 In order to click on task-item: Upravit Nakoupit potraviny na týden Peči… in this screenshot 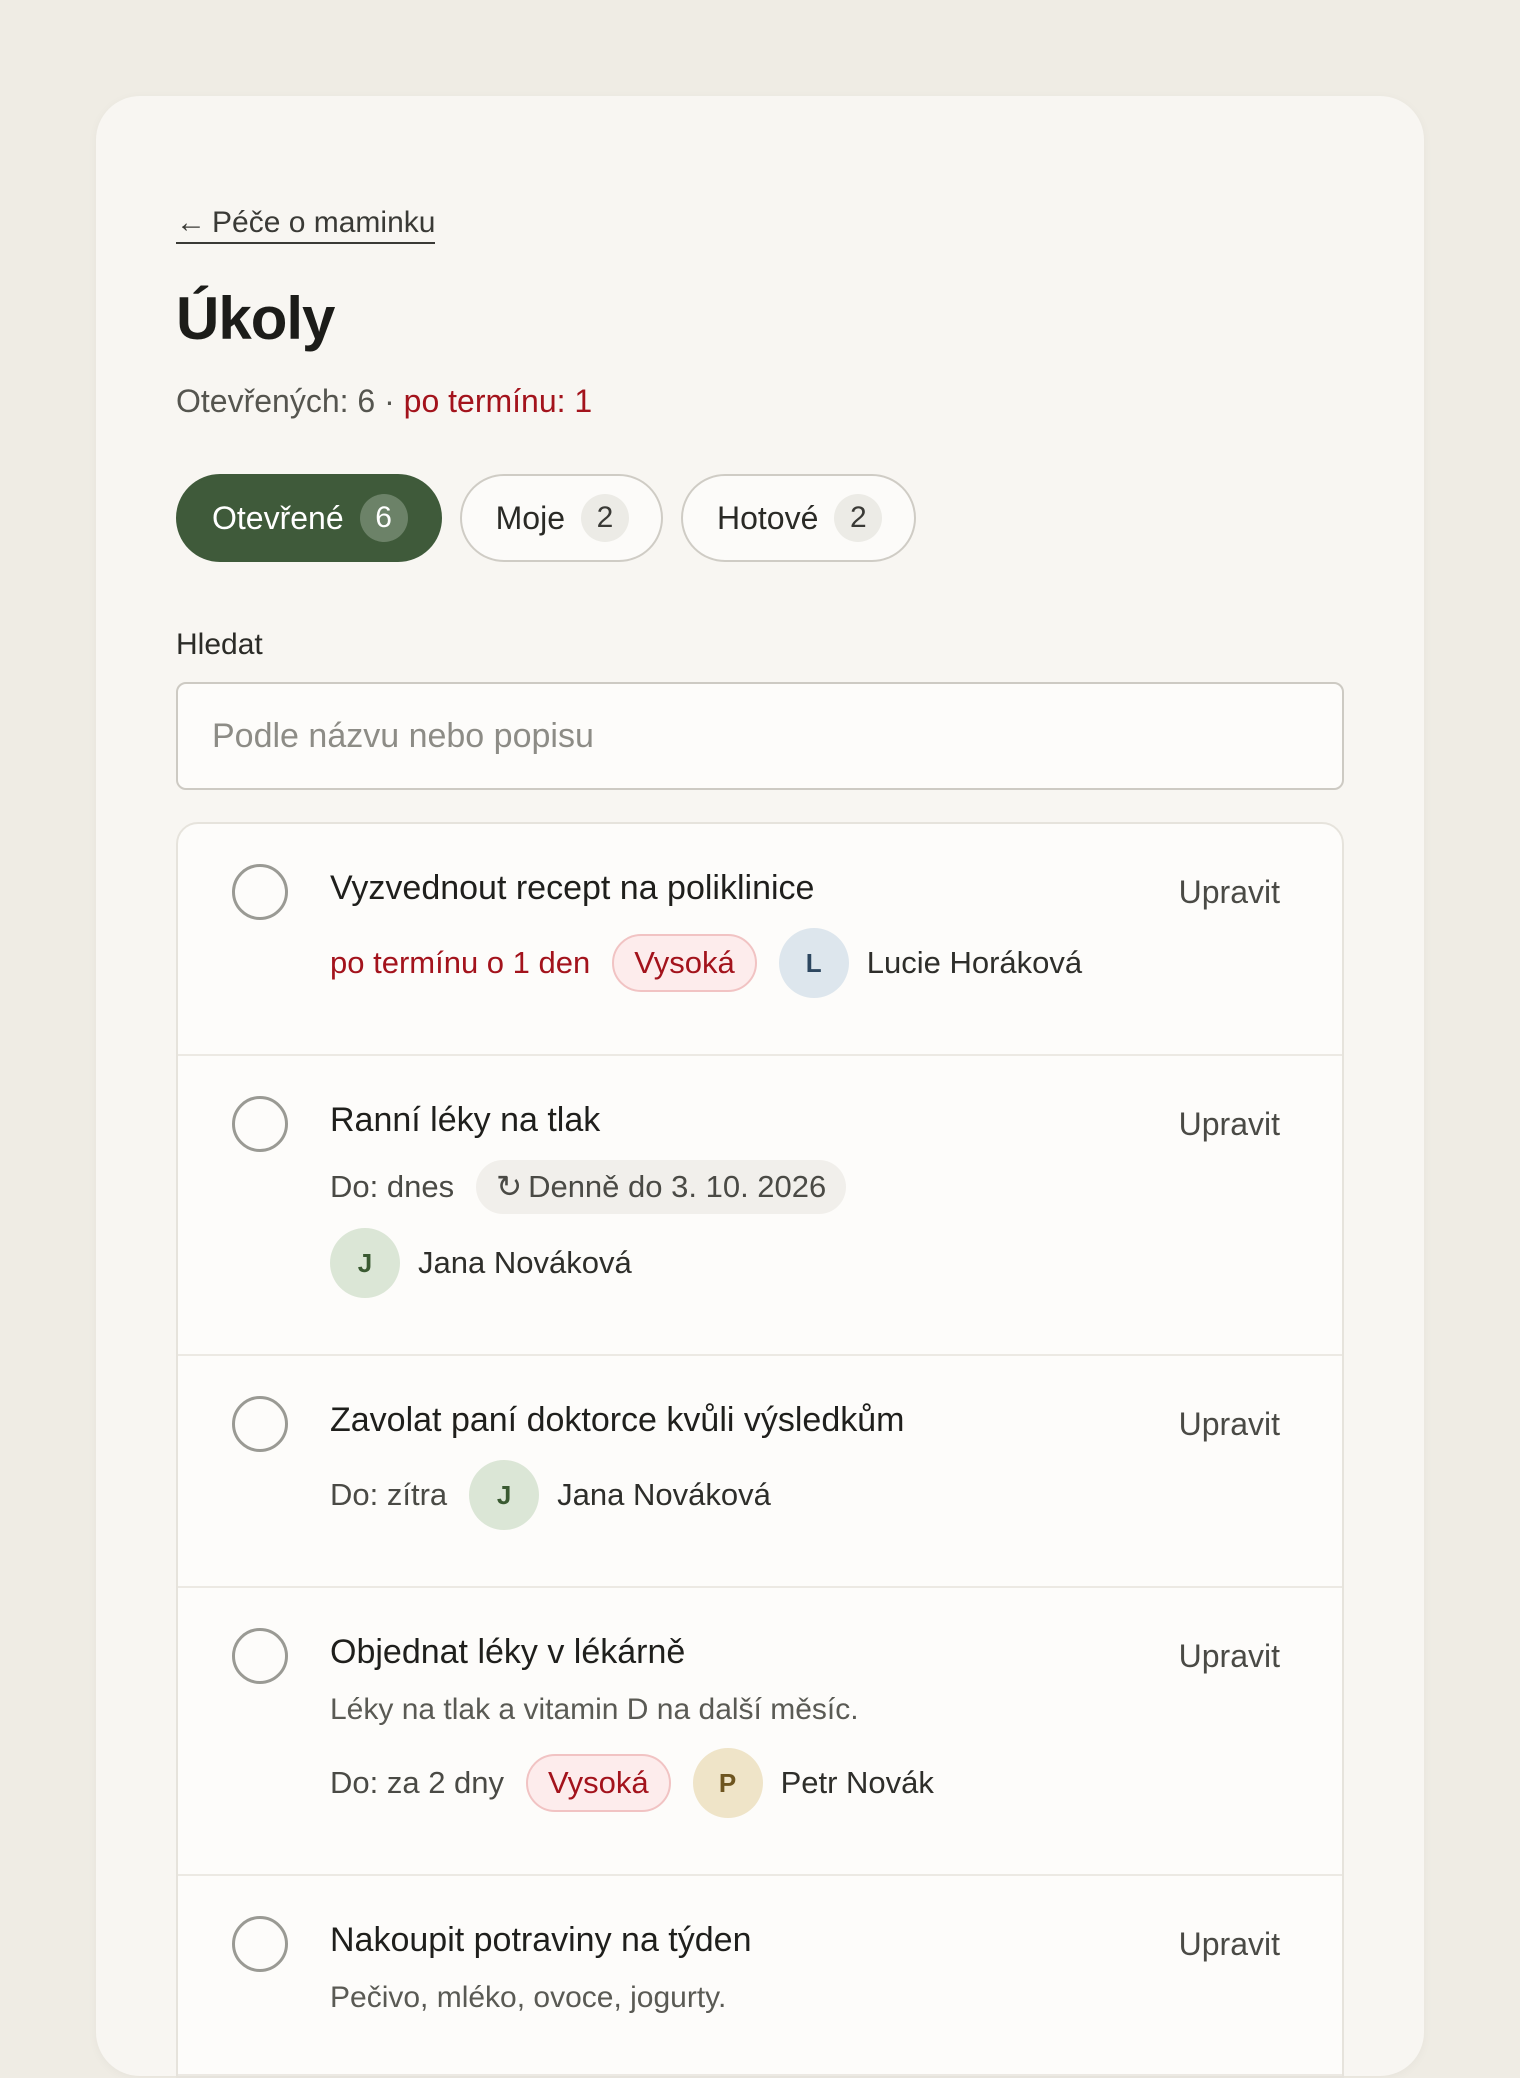, I will do `click(760, 1976)`.